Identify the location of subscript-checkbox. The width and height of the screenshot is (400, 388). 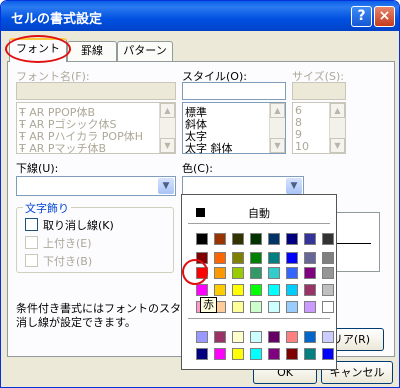
(31, 260).